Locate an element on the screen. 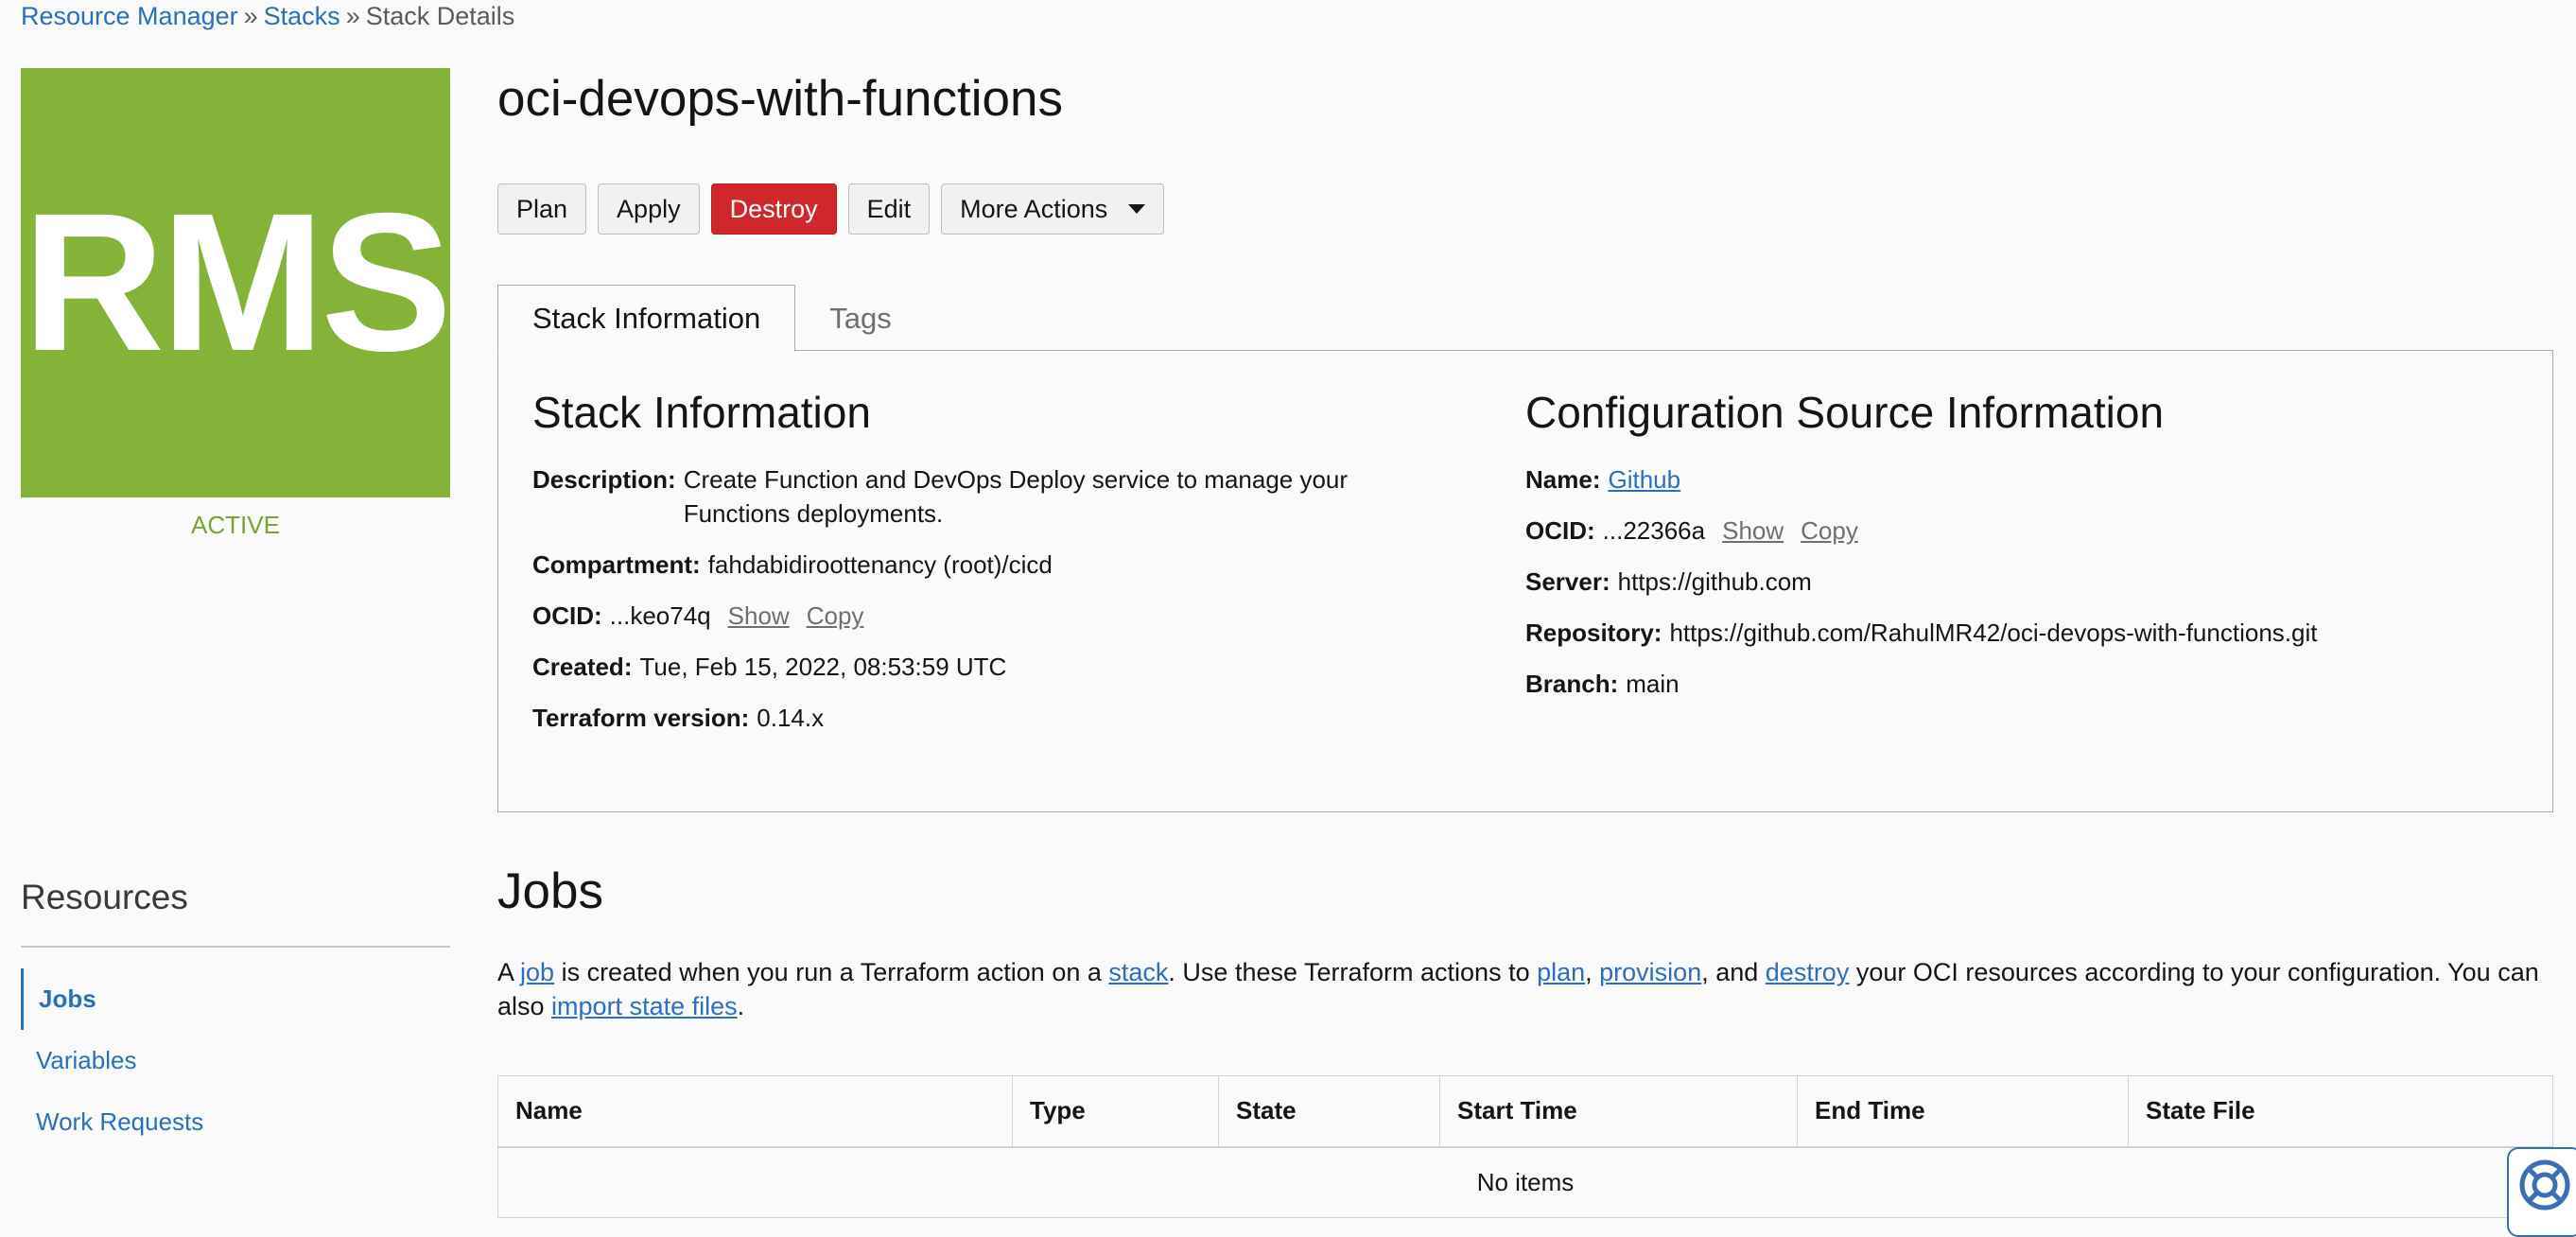  column-end-time: End Time is located at coordinates (1963, 1111).